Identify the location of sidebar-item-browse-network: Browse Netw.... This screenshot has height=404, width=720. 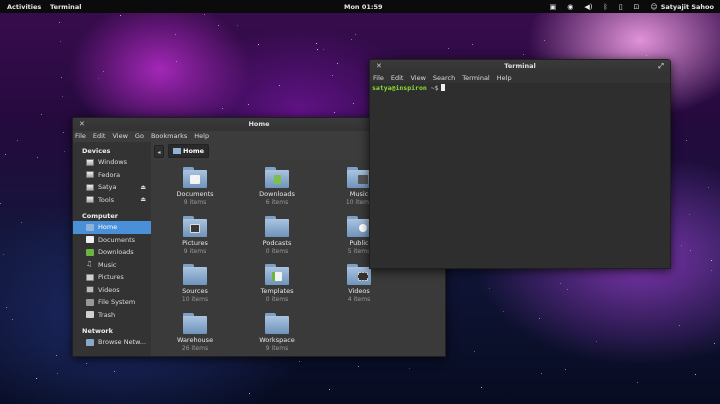
(112, 342).